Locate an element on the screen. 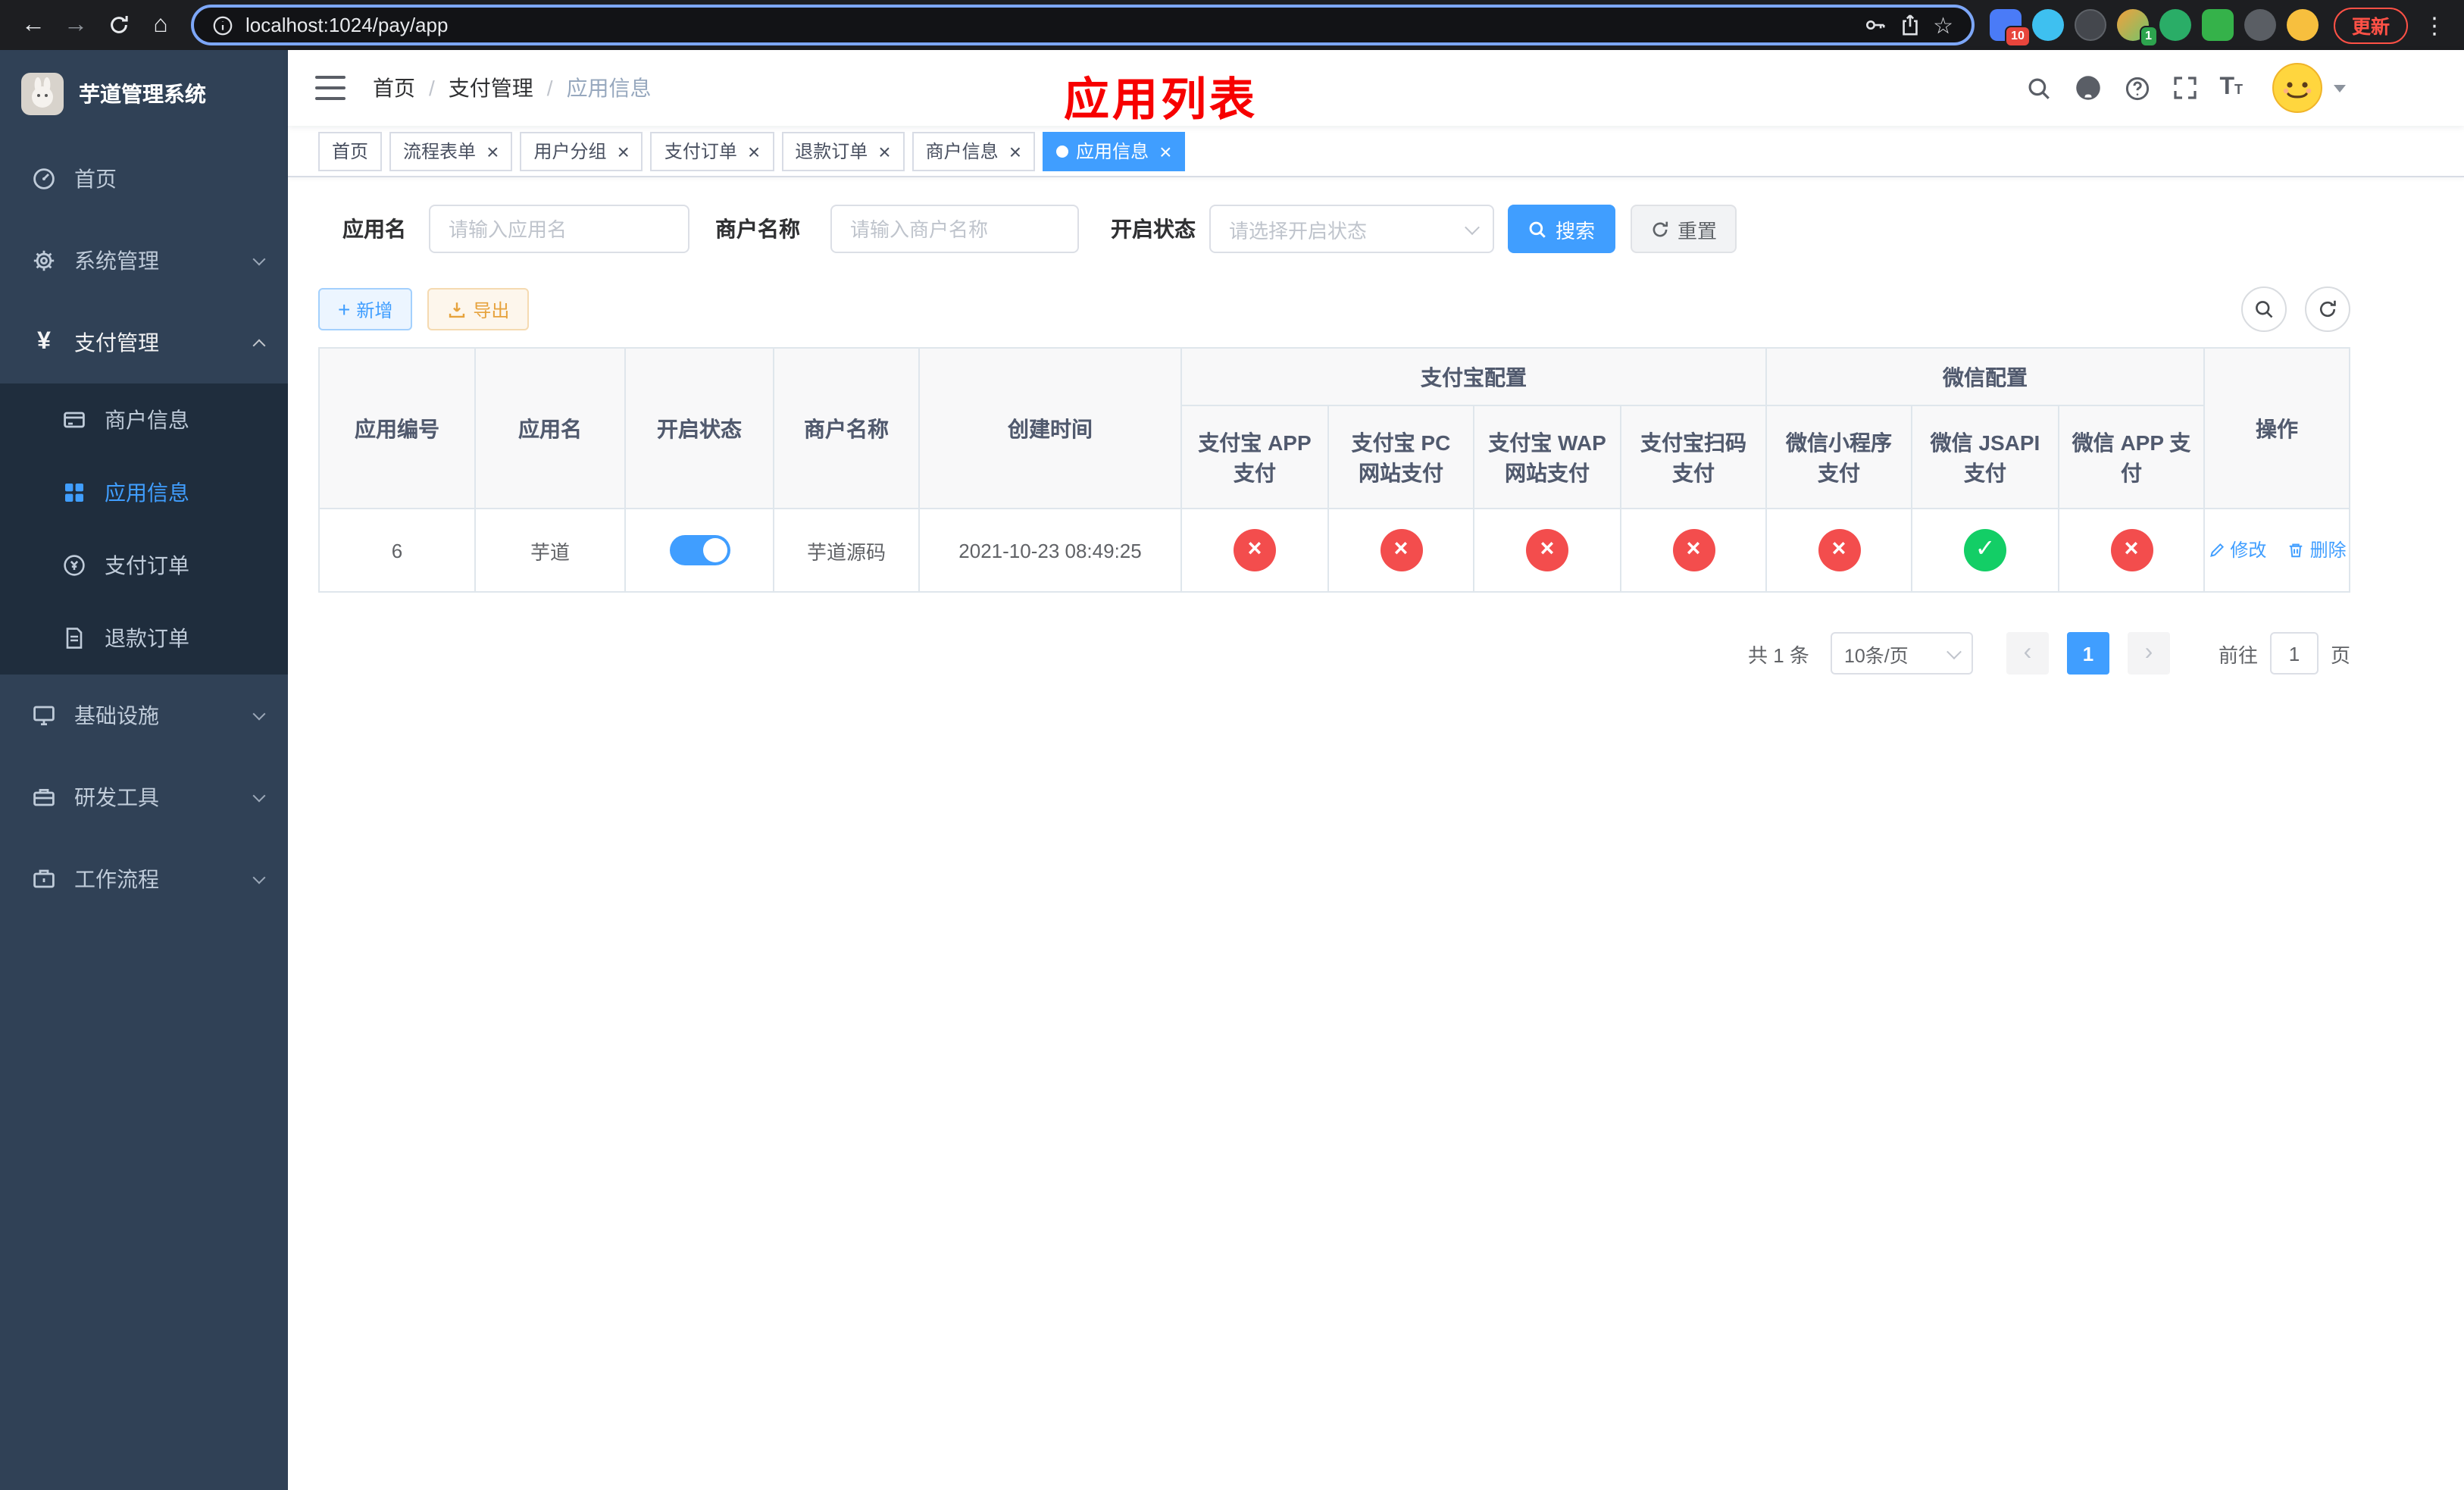  breadcrumb-payment: 支付管理 is located at coordinates (491, 88).